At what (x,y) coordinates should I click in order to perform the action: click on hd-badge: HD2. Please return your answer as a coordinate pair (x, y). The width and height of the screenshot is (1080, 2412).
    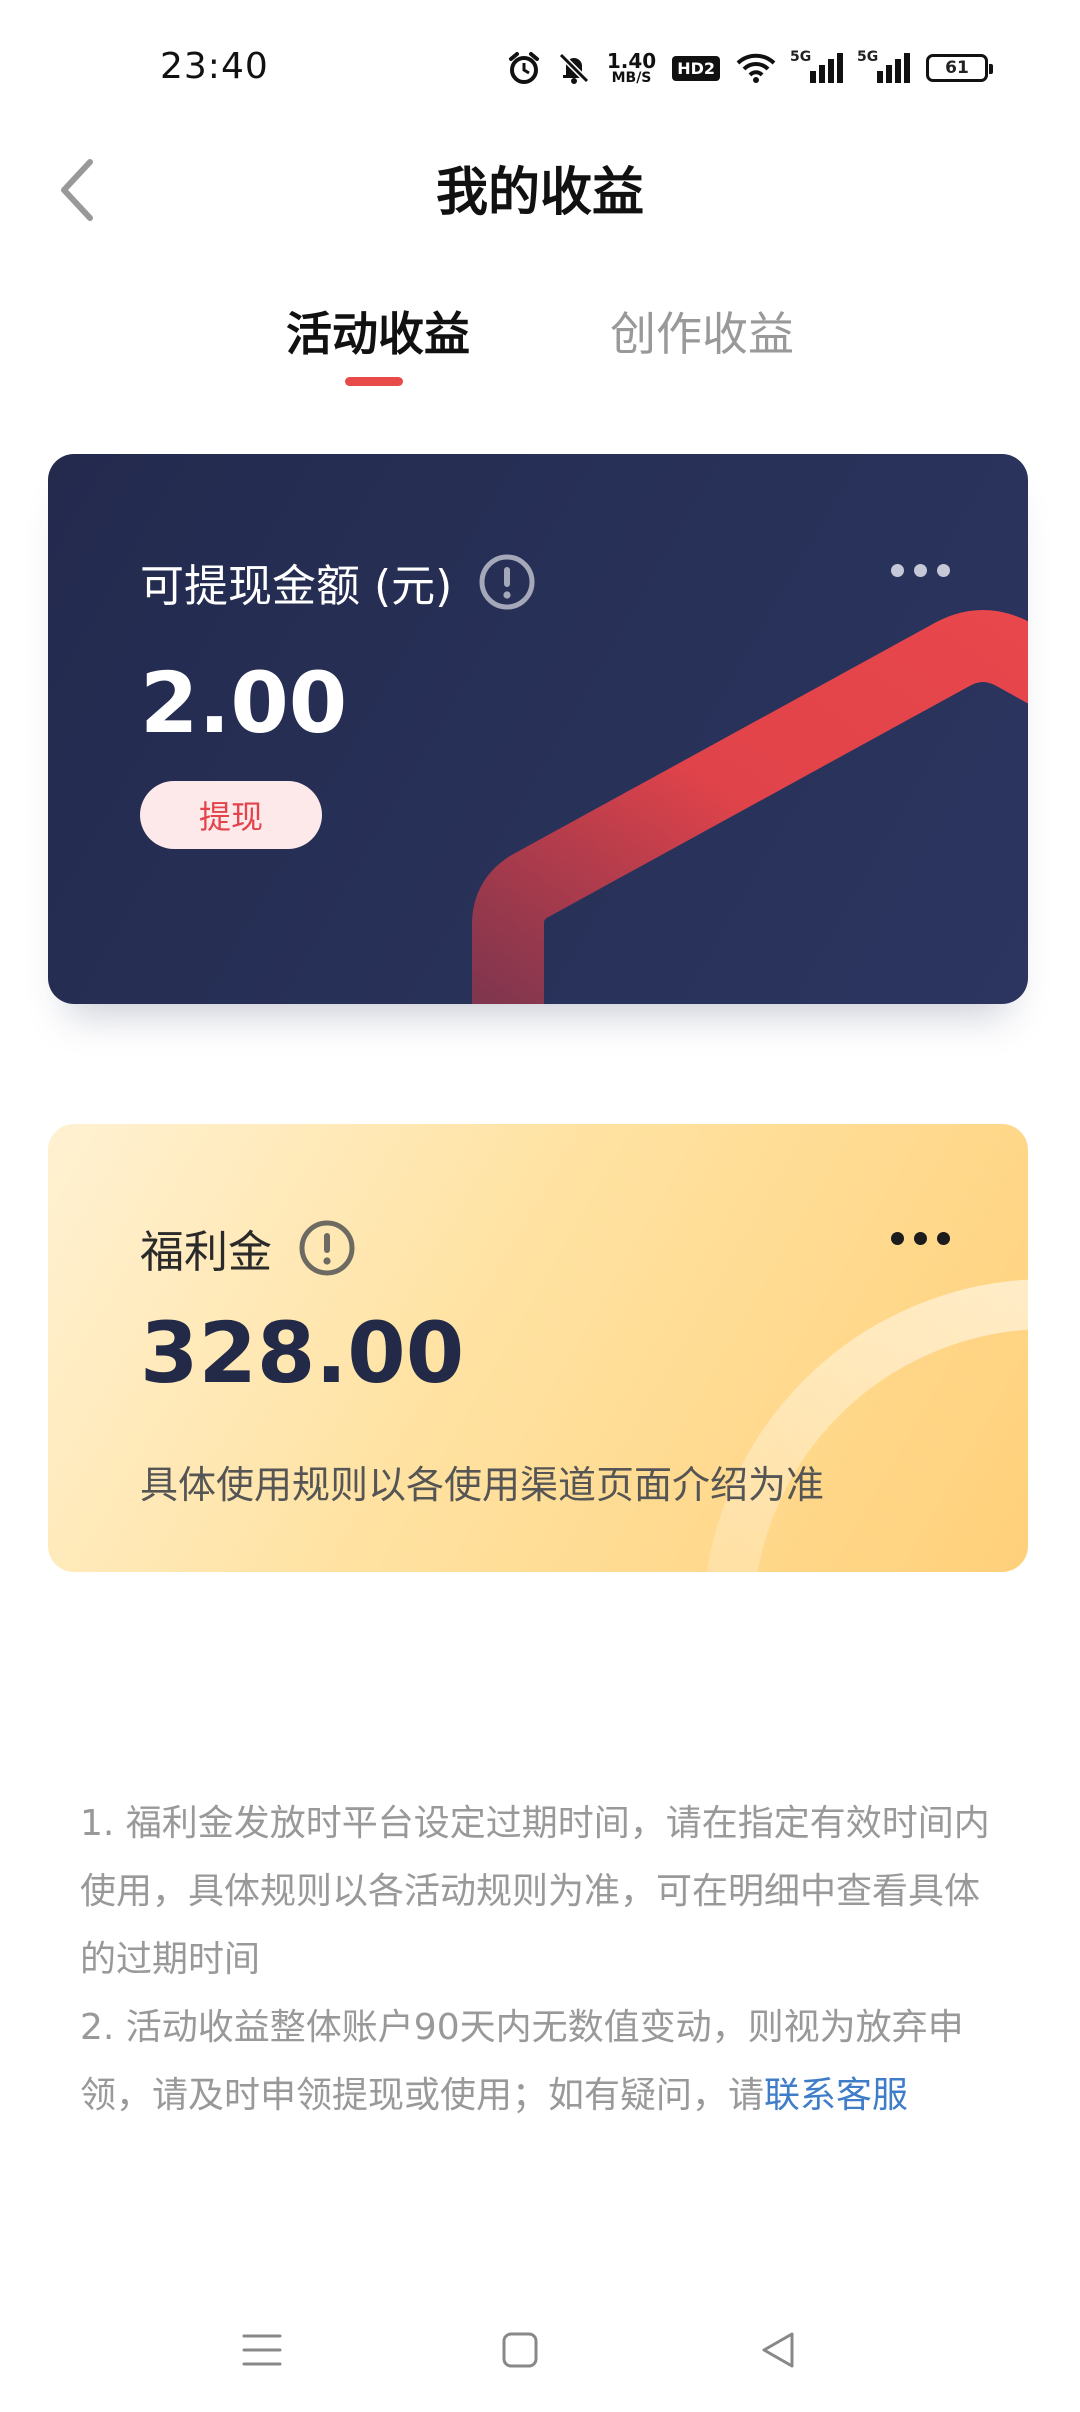
    Looking at the image, I should click on (696, 68).